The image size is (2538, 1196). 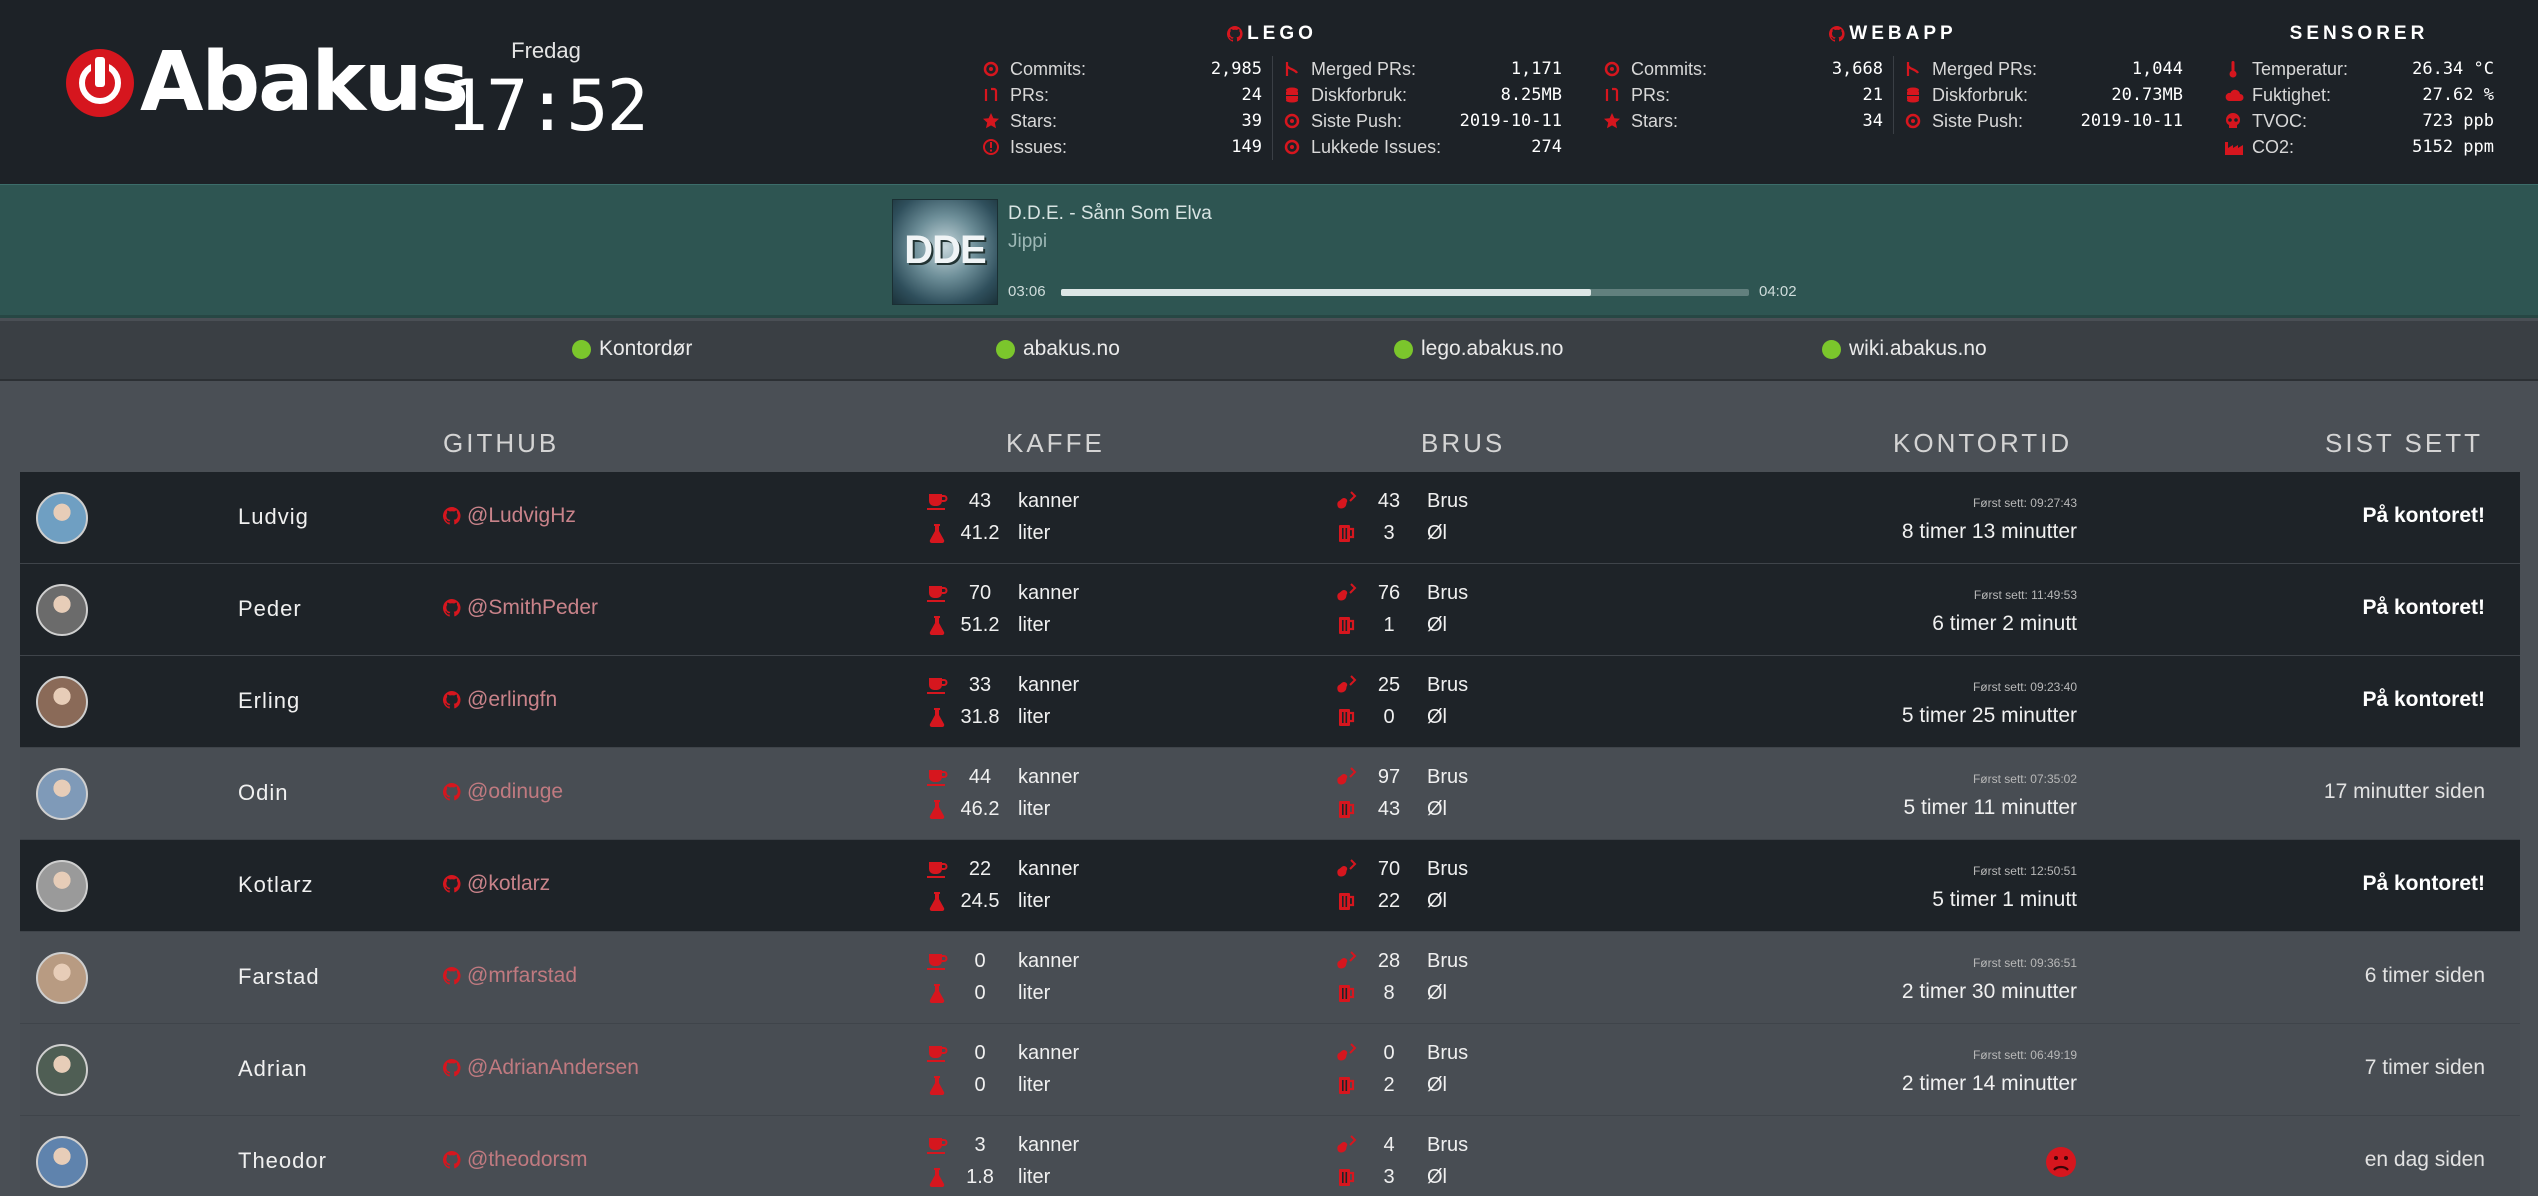 What do you see at coordinates (988, 1085) in the screenshot?
I see `coffee-liters: 0 liter` at bounding box center [988, 1085].